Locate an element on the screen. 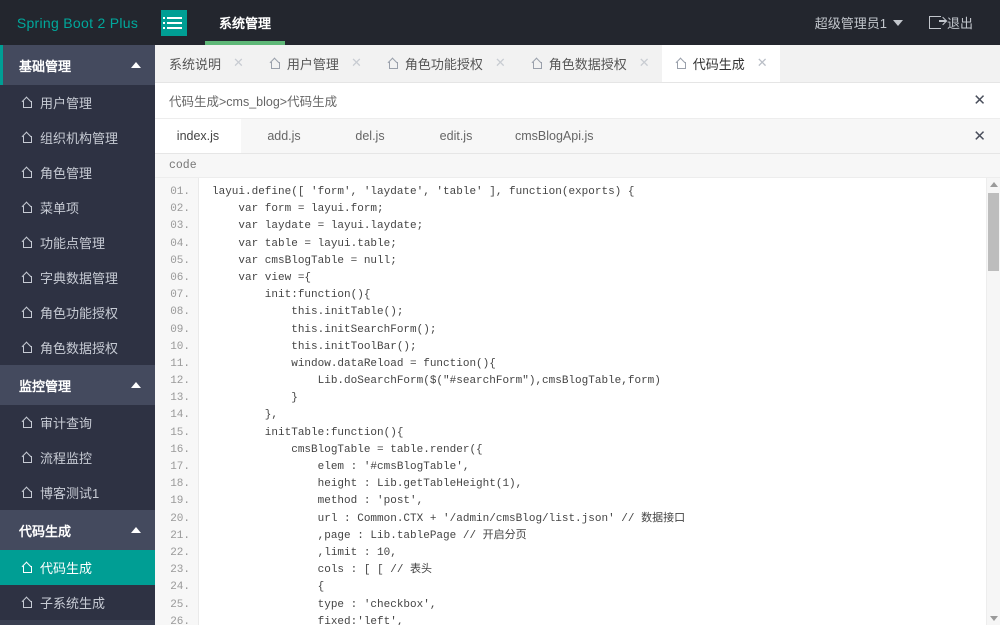 Image resolution: width=1000 pixels, height=625 pixels. user-name-label: 超级管理员1 is located at coordinates (850, 23).